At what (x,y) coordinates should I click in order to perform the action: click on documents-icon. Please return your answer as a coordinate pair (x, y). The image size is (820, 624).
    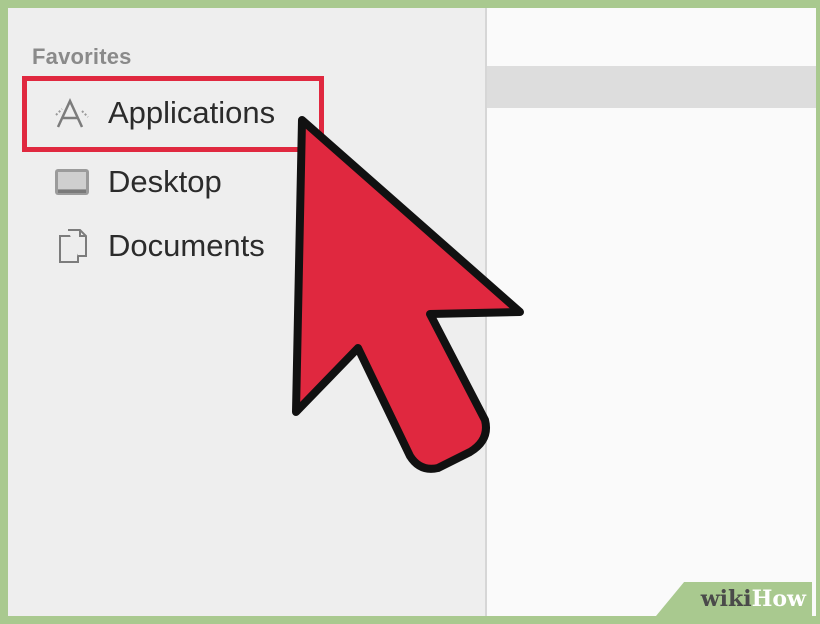
    Looking at the image, I should click on (72, 246).